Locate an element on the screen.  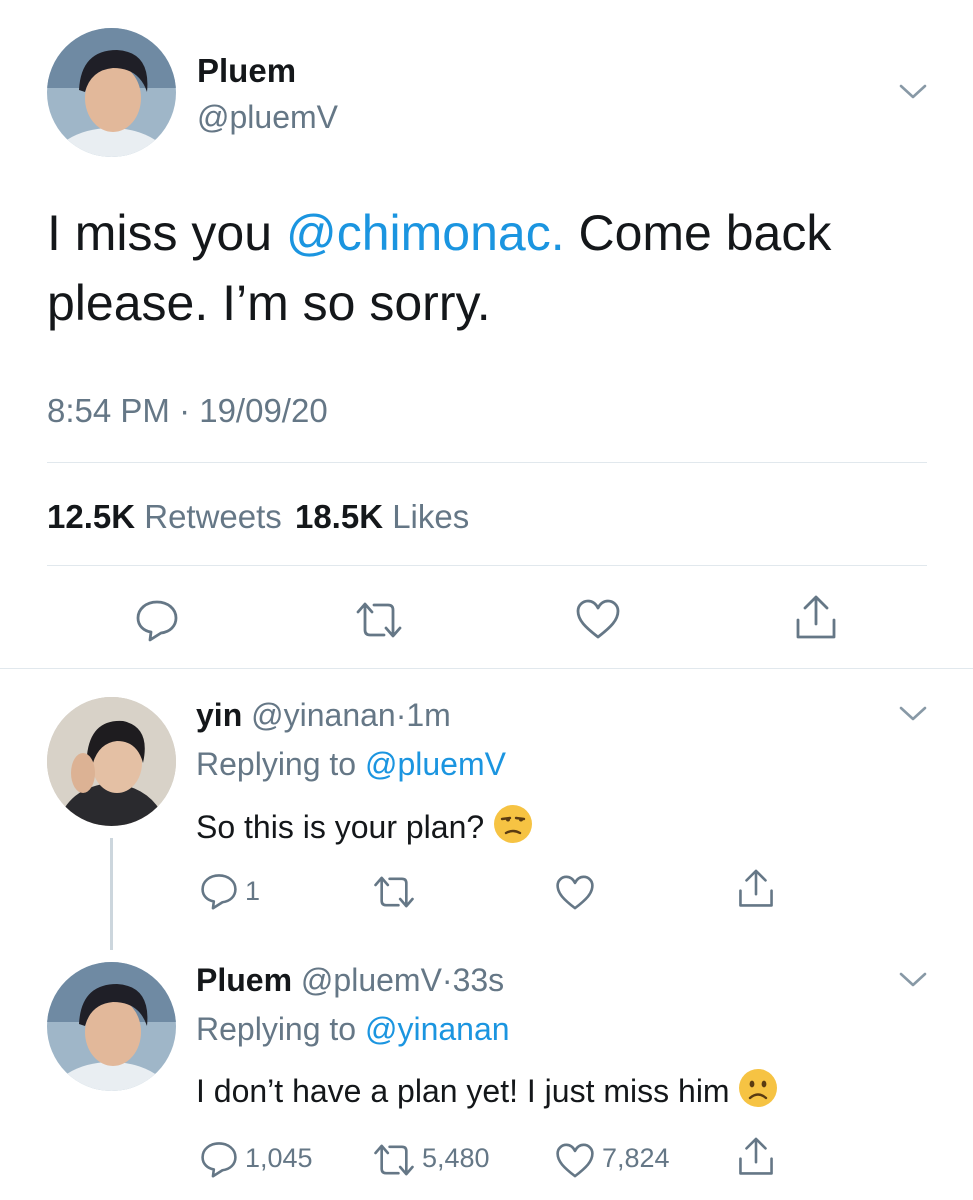
reply-text: So this is your plan? is located at coordinates (364, 828).